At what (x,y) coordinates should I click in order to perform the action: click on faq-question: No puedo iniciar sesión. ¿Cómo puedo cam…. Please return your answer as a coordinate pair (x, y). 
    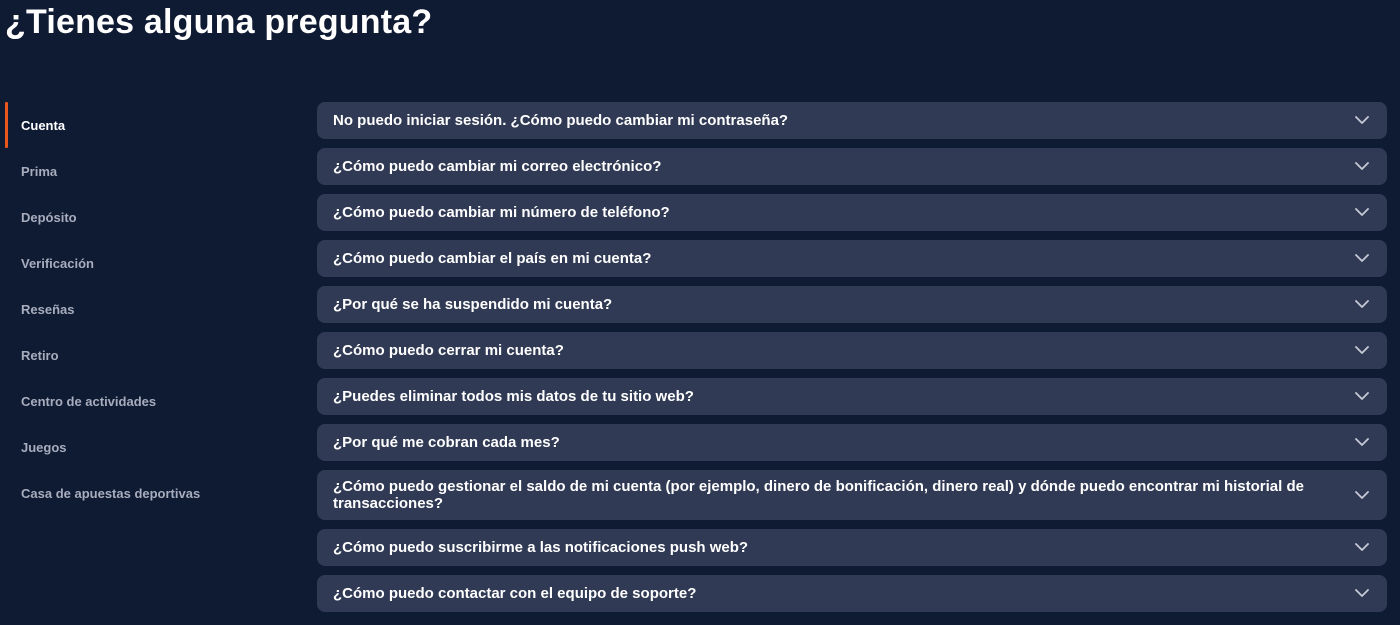
    Looking at the image, I should click on (561, 120).